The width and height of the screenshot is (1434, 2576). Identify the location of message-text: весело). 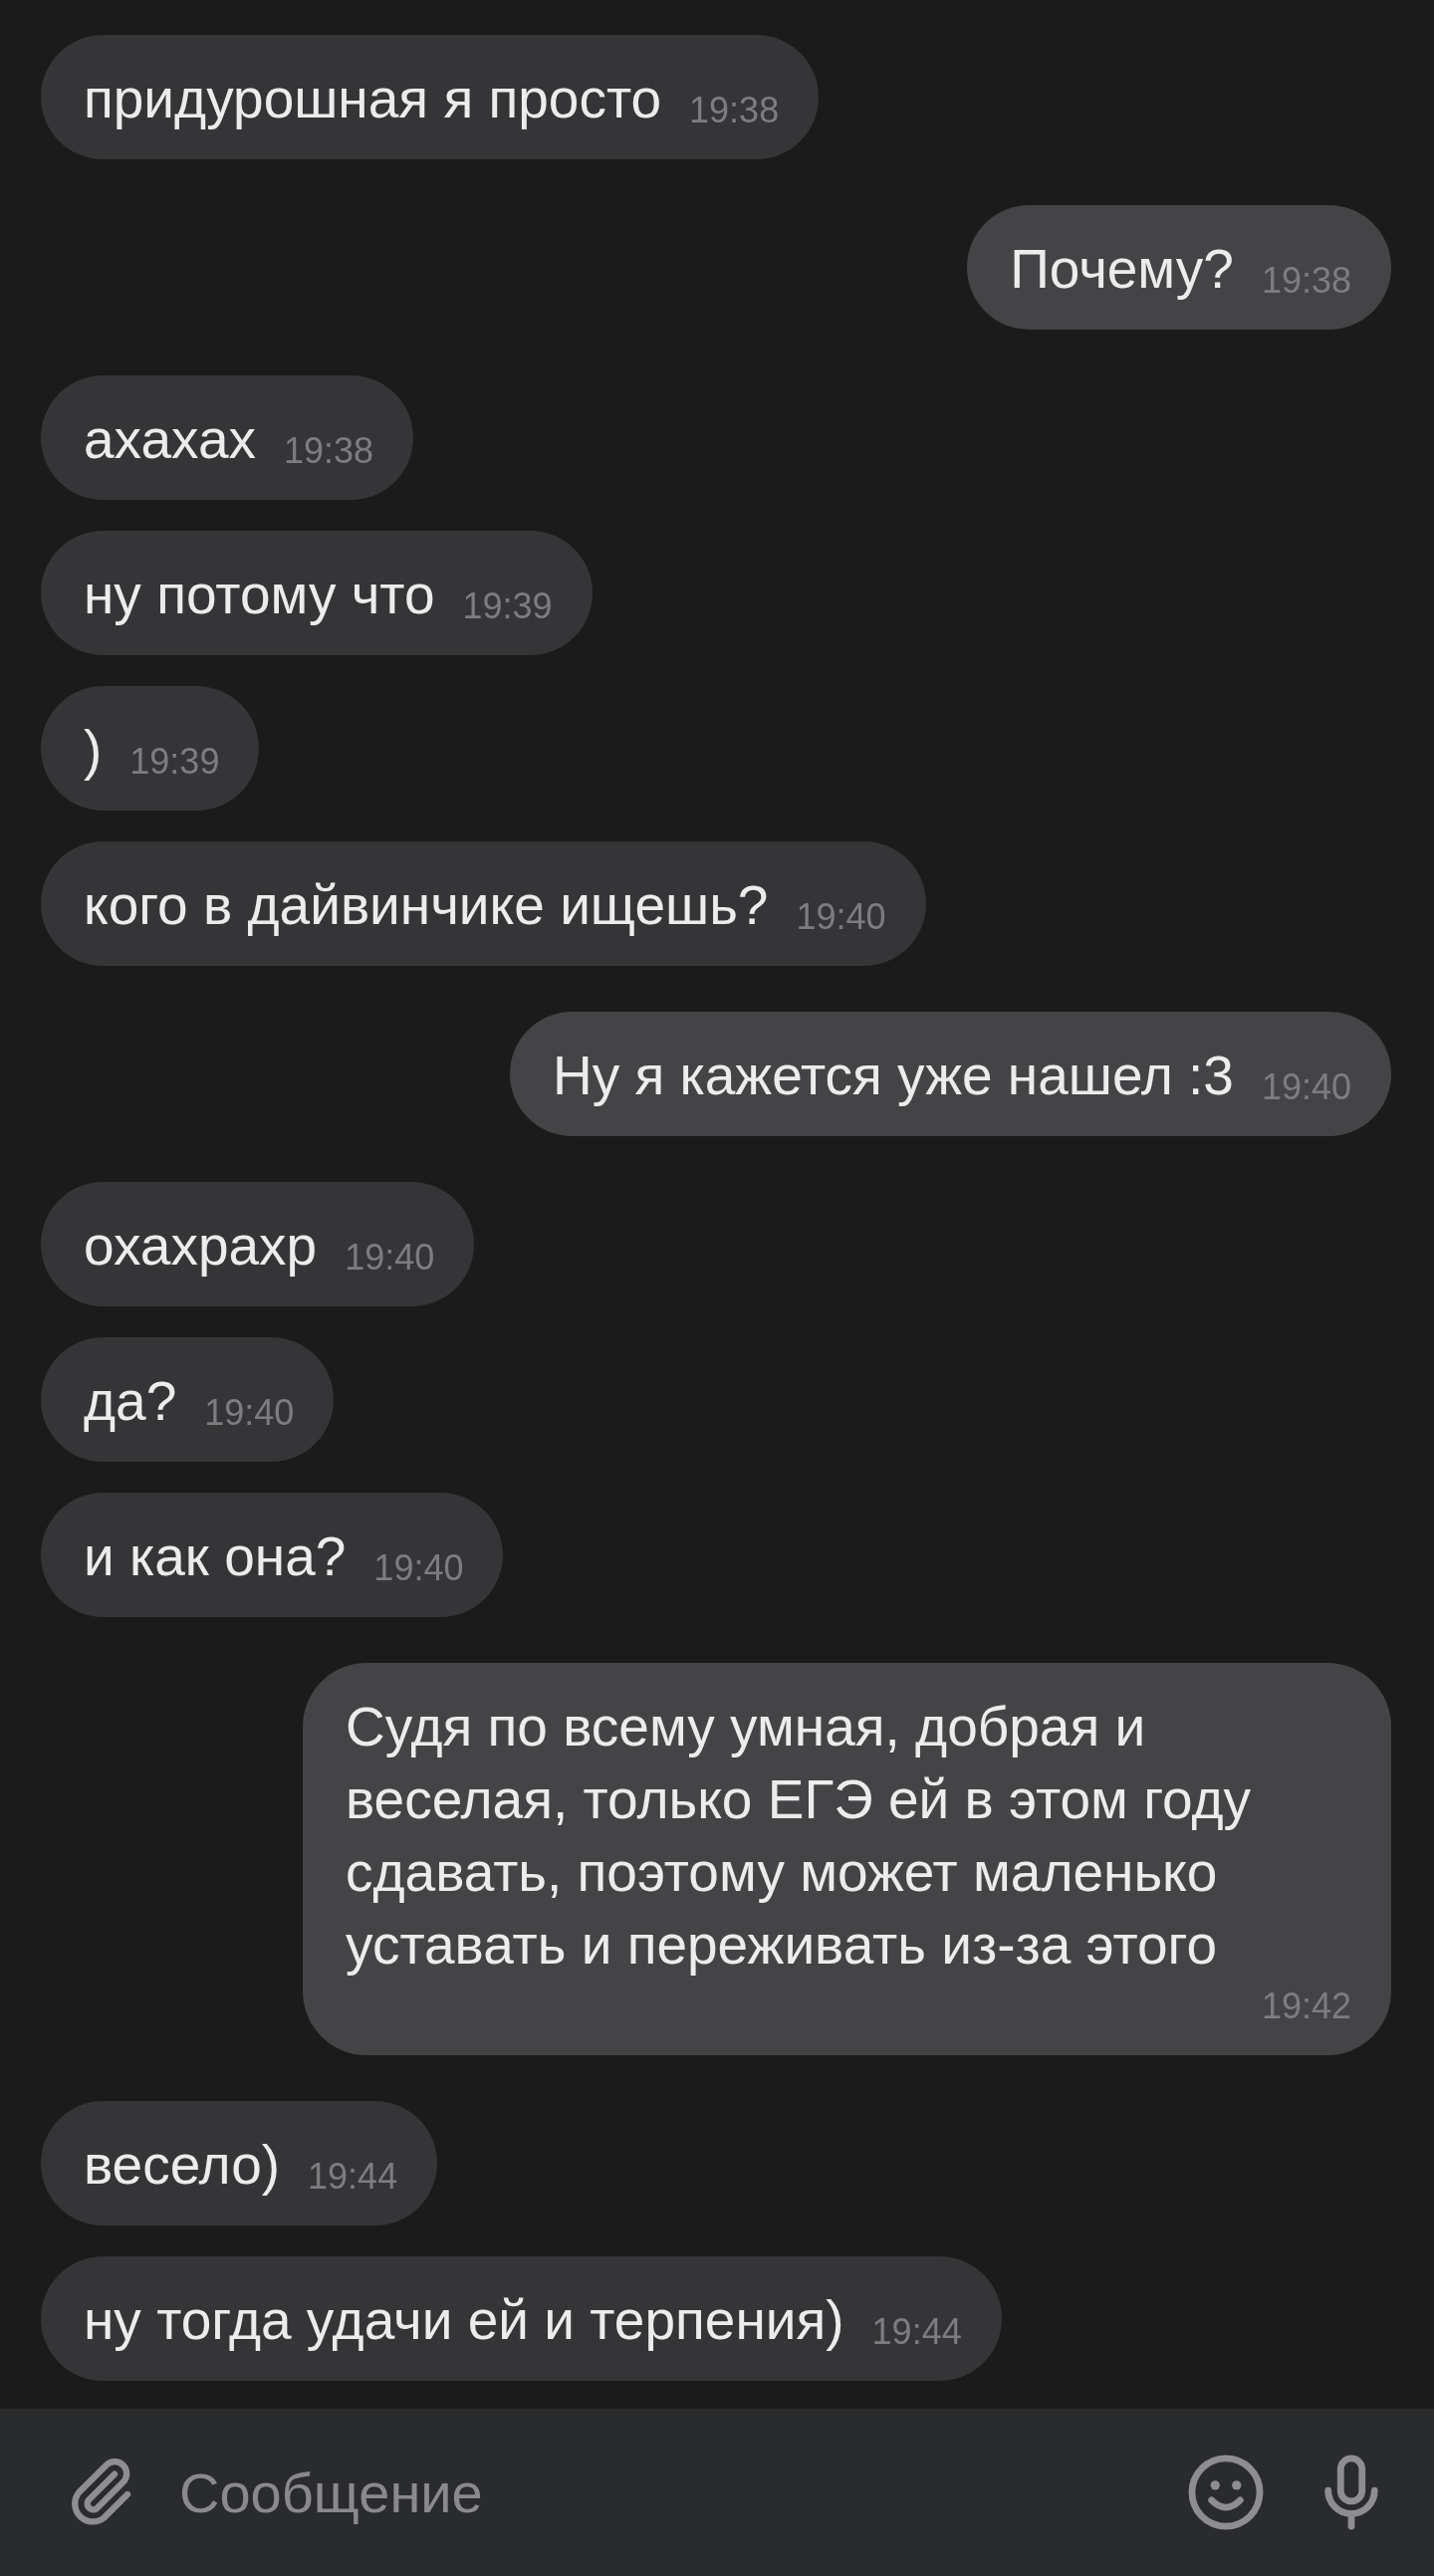
(182, 2165).